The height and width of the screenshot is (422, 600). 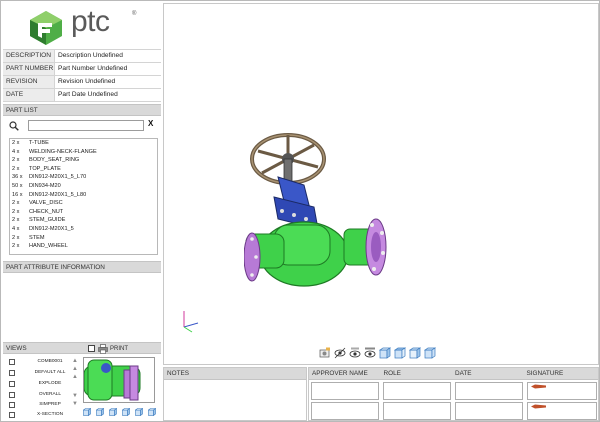 I want to click on signoff-table: APPROVER NAME ROLE DATE SIGNATURE, so click(x=453, y=394).